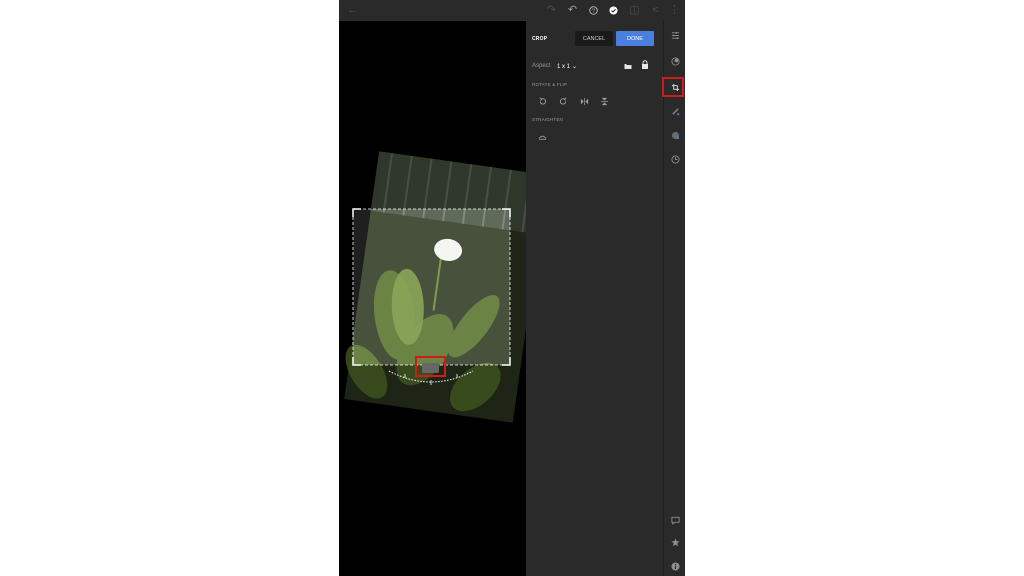 This screenshot has height=576, width=1024. Describe the element at coordinates (675, 542) in the screenshot. I see `star-icon` at that location.